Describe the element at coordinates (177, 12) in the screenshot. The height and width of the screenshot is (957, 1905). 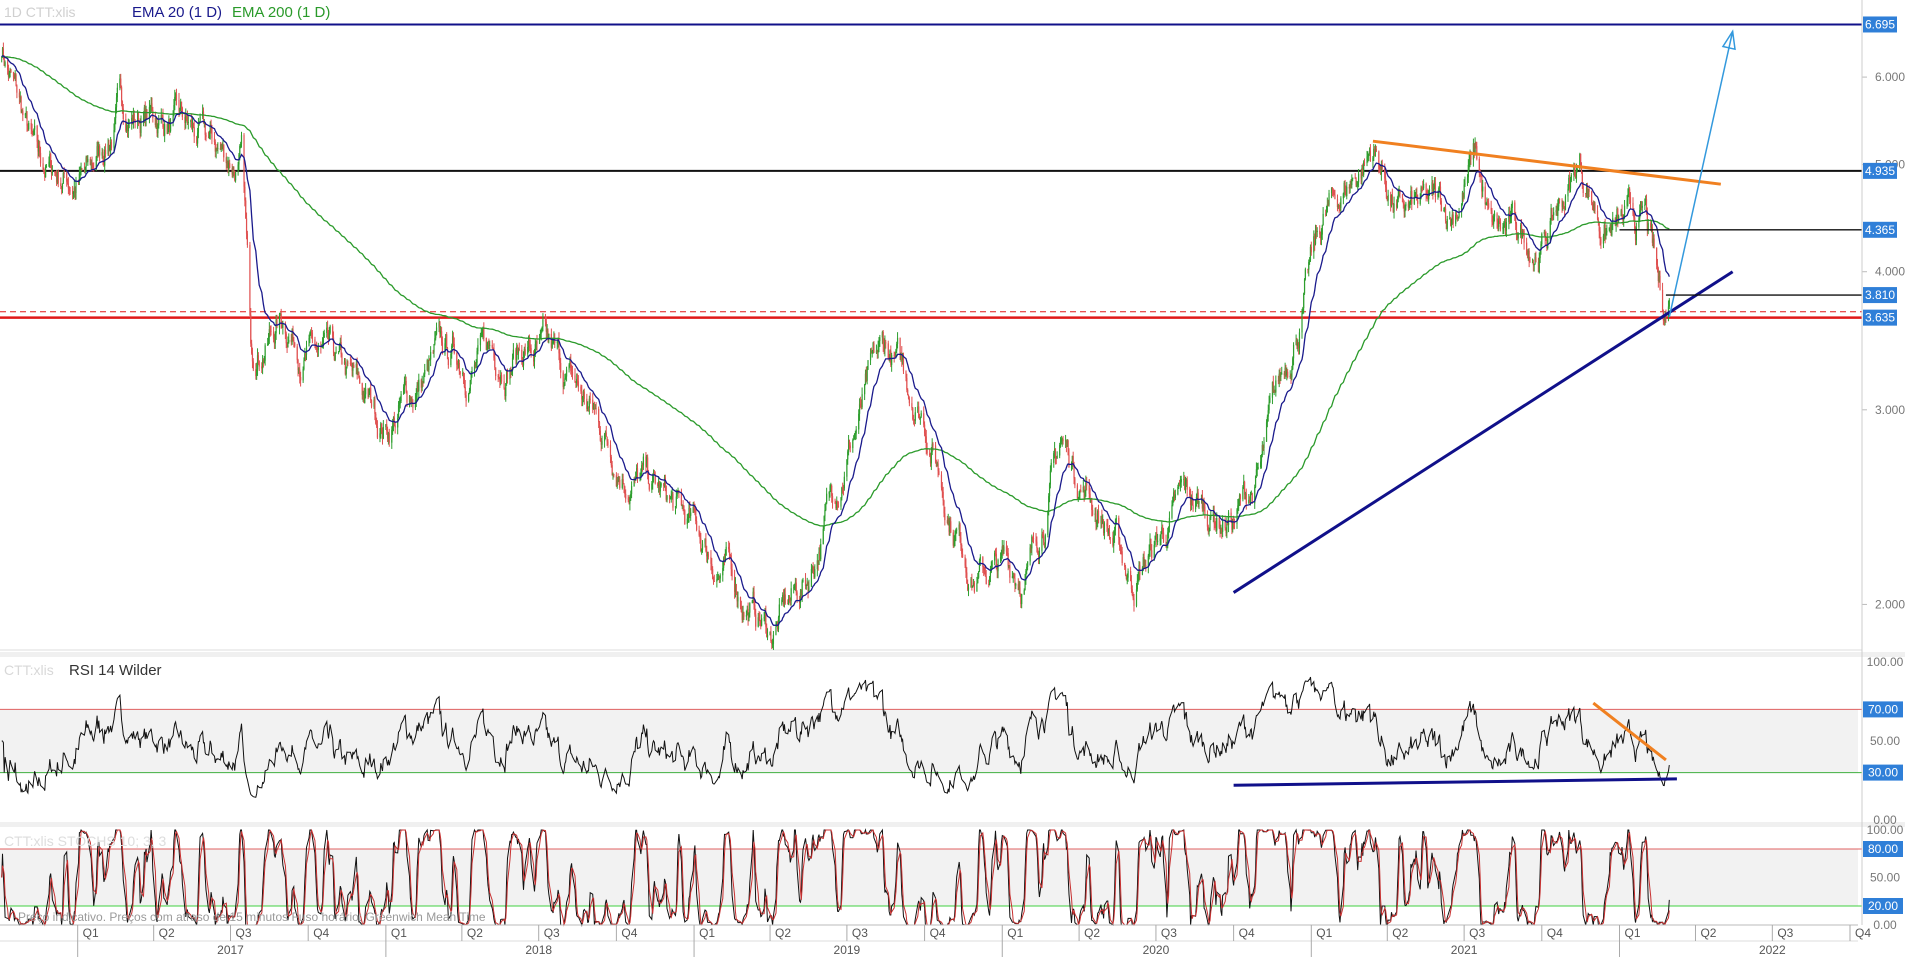
I see `ema20-legend: EMA 20 (1 D)` at that location.